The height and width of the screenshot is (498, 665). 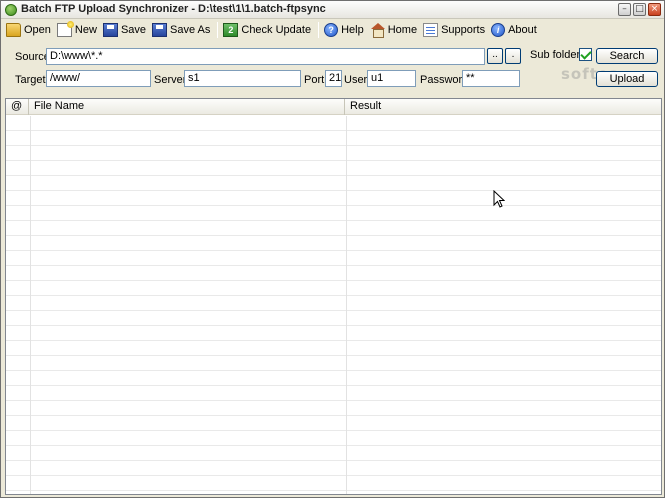 I want to click on supports-label: Supports, so click(x=463, y=29).